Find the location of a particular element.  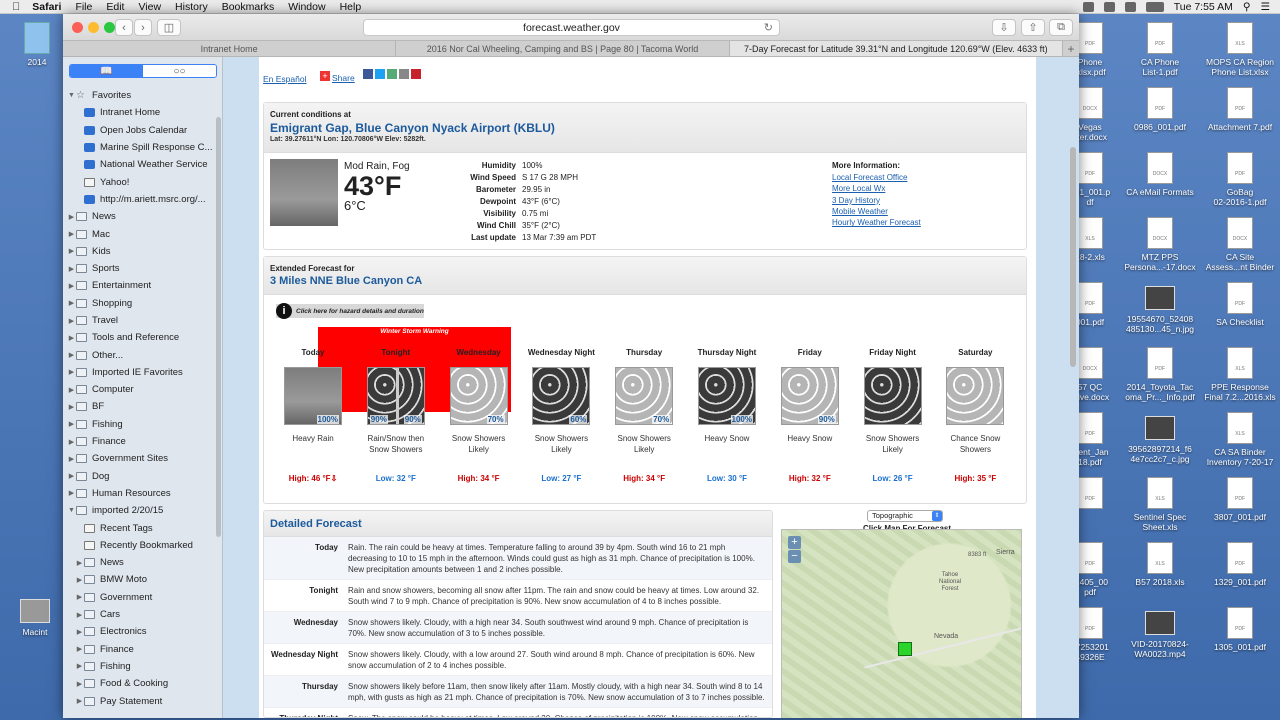

sidebar-item: ▶ Imported IE Favorites is located at coordinates (139, 372).